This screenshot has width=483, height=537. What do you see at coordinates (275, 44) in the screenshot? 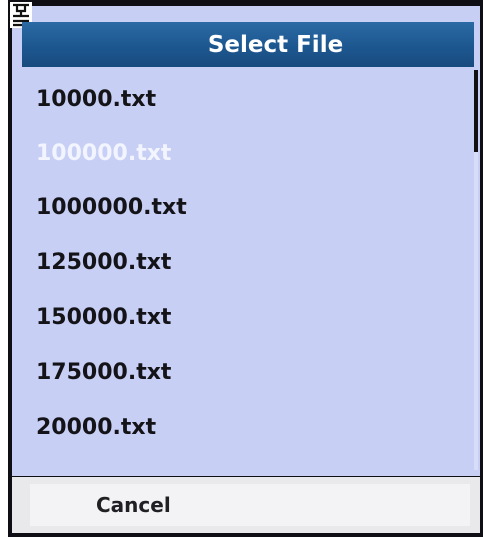
I see `dialog-title: Select File` at bounding box center [275, 44].